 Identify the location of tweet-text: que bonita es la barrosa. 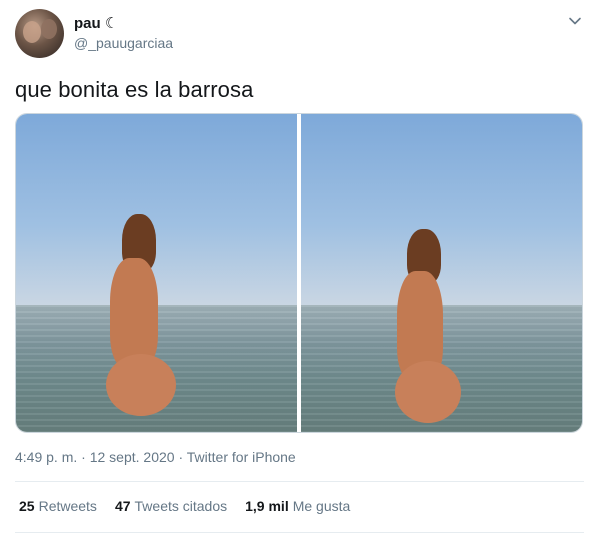
(134, 89).